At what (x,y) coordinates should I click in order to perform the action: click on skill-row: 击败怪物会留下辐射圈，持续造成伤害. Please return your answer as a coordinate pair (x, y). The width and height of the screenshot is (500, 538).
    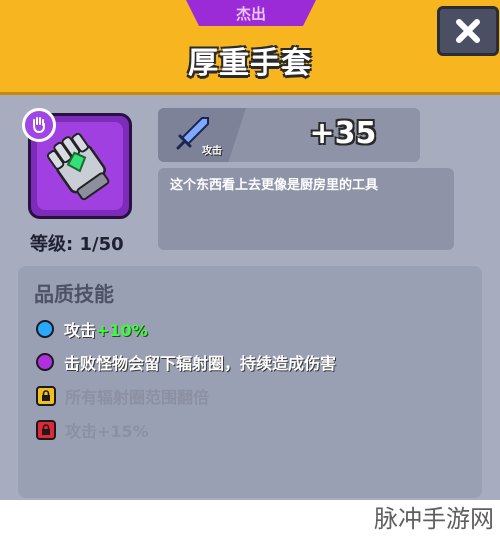
    Looking at the image, I should click on (186, 362).